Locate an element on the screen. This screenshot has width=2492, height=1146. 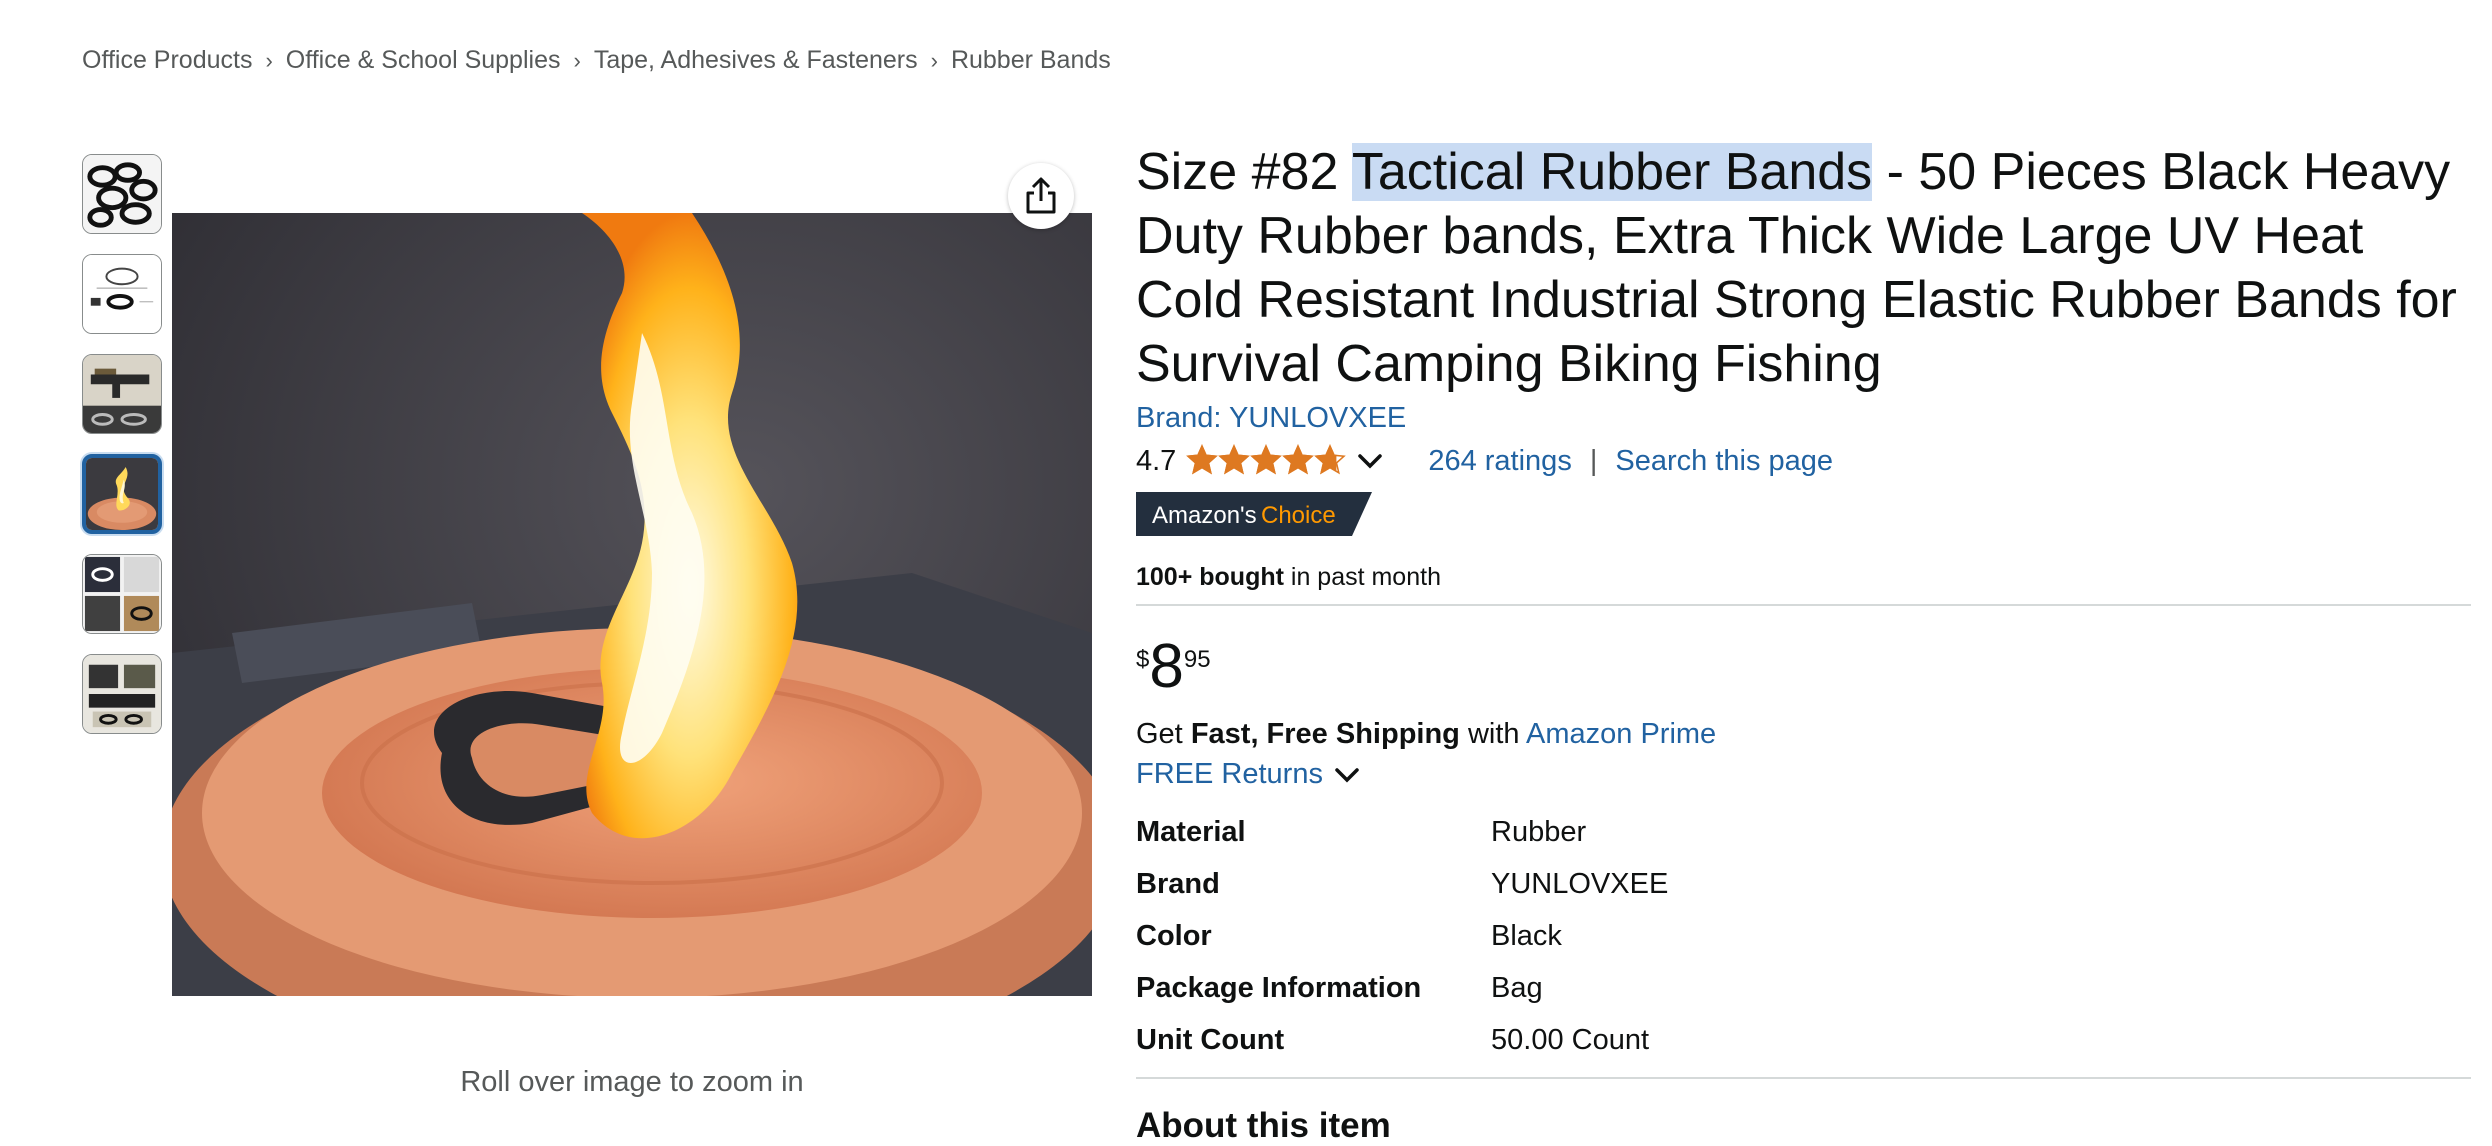
stars-icon is located at coordinates (1266, 459).